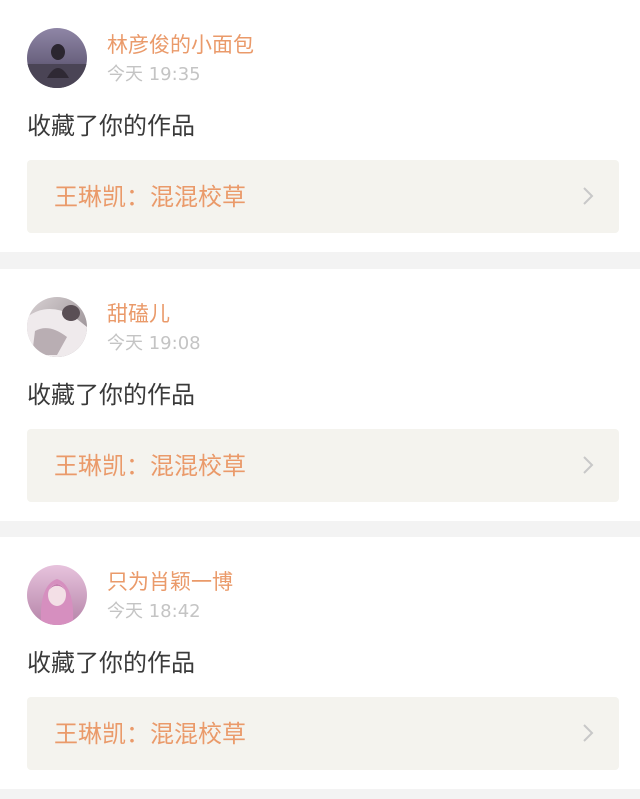 The height and width of the screenshot is (799, 640). I want to click on timestamp: 今天 19:08, so click(154, 343).